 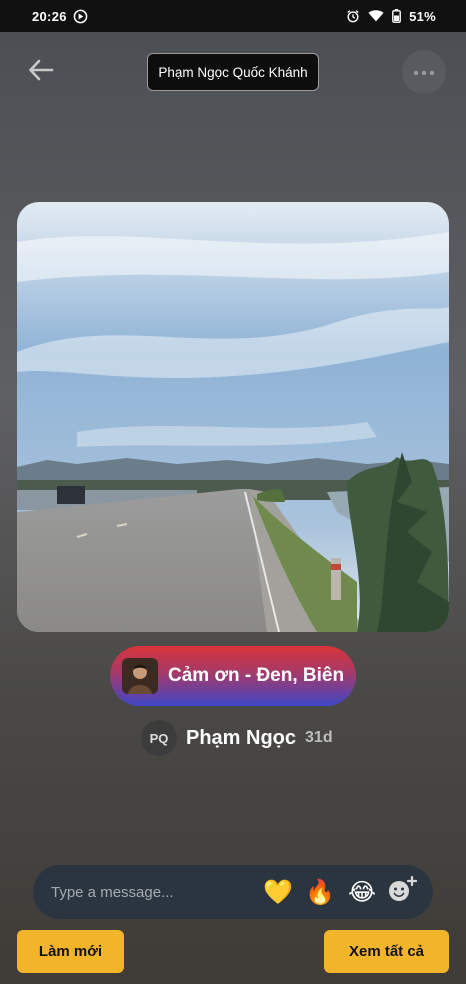 I want to click on battery-icon, so click(x=396, y=16).